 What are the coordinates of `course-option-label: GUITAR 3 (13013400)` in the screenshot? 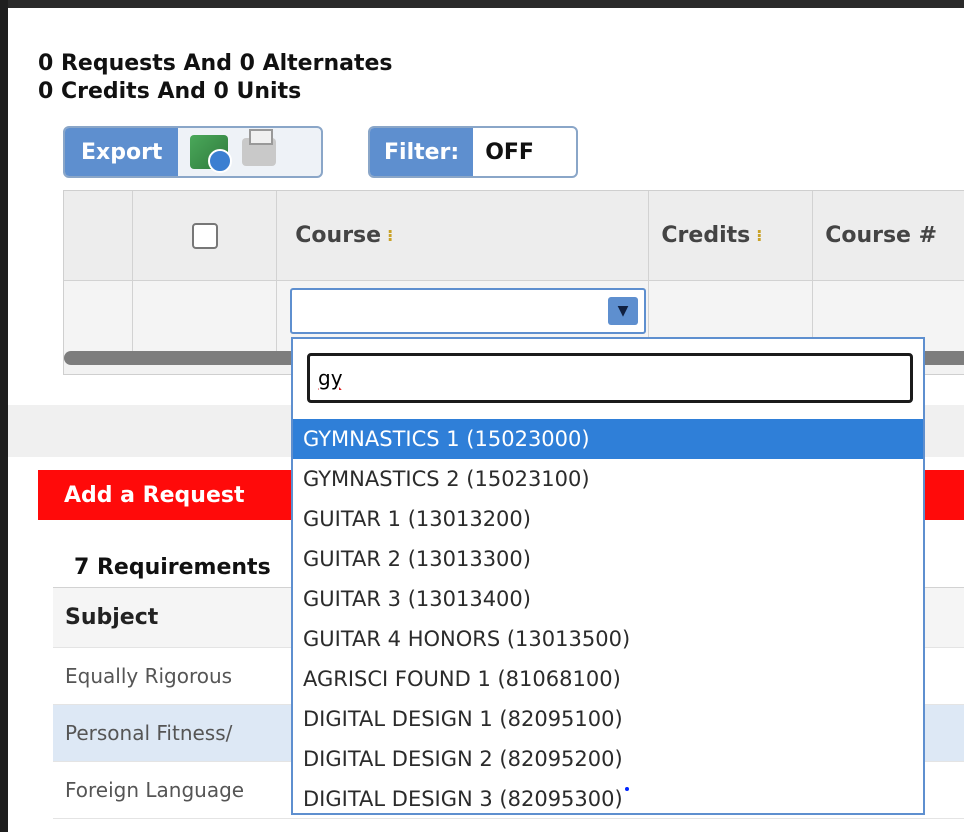 It's located at (417, 599).